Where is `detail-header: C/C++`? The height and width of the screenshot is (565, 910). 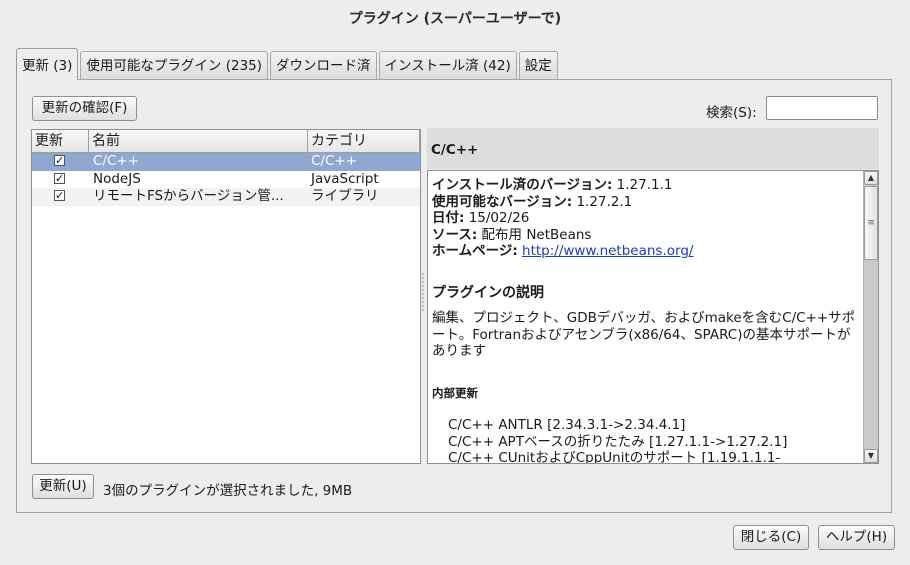
detail-header: C/C++ is located at coordinates (653, 148).